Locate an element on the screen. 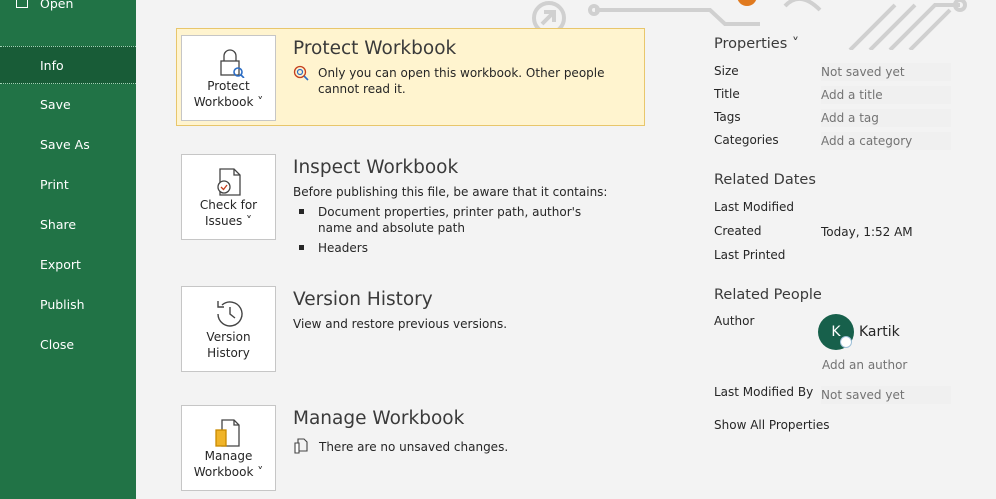  last-modified-label: Last Modified is located at coordinates (754, 207).